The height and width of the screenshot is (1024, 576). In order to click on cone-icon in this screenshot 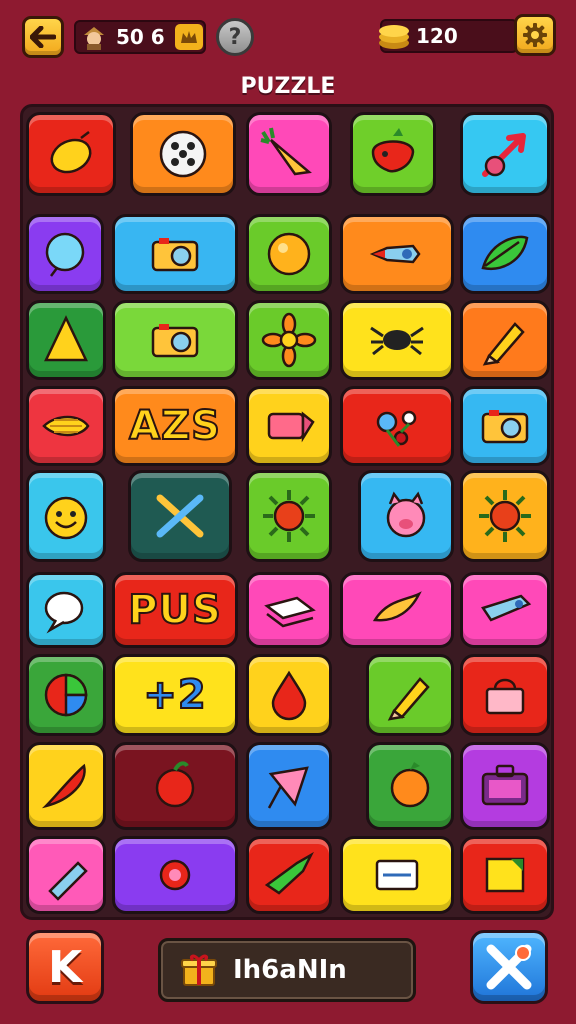, I will do `click(66, 340)`.